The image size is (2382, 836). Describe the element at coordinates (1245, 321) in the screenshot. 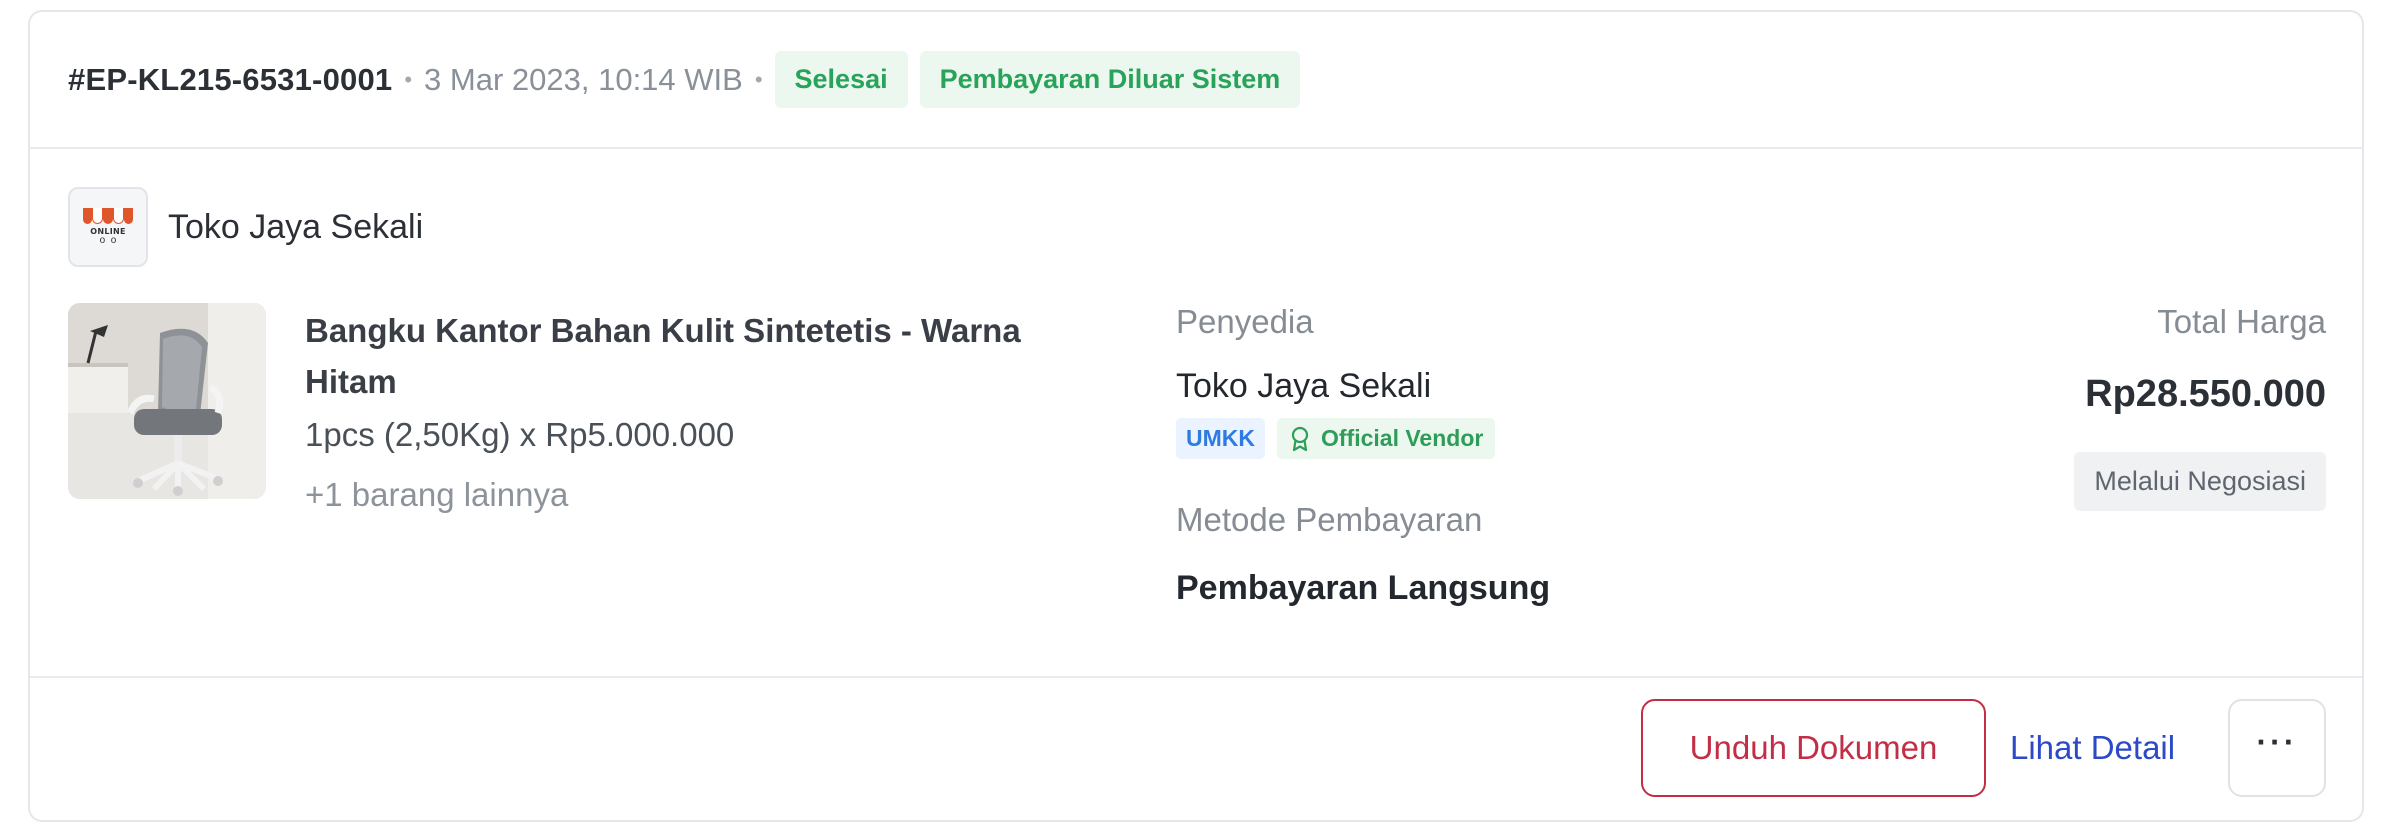

I see `vendor-label: Penyedia` at that location.